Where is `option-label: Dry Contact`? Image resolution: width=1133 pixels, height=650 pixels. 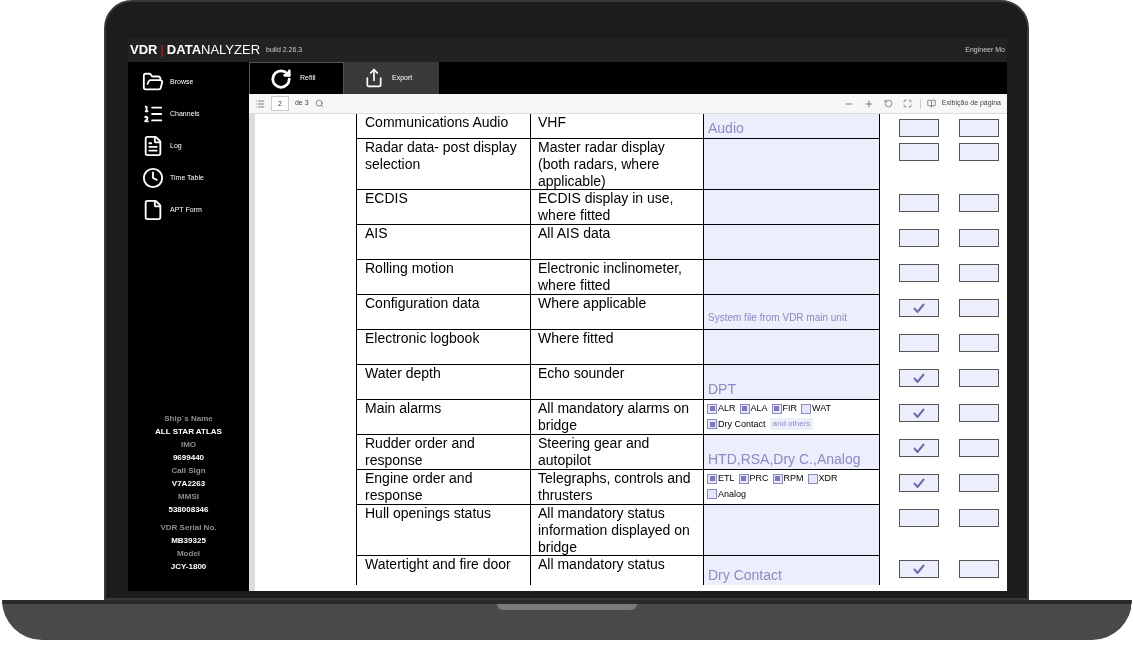
option-label: Dry Contact is located at coordinates (742, 424).